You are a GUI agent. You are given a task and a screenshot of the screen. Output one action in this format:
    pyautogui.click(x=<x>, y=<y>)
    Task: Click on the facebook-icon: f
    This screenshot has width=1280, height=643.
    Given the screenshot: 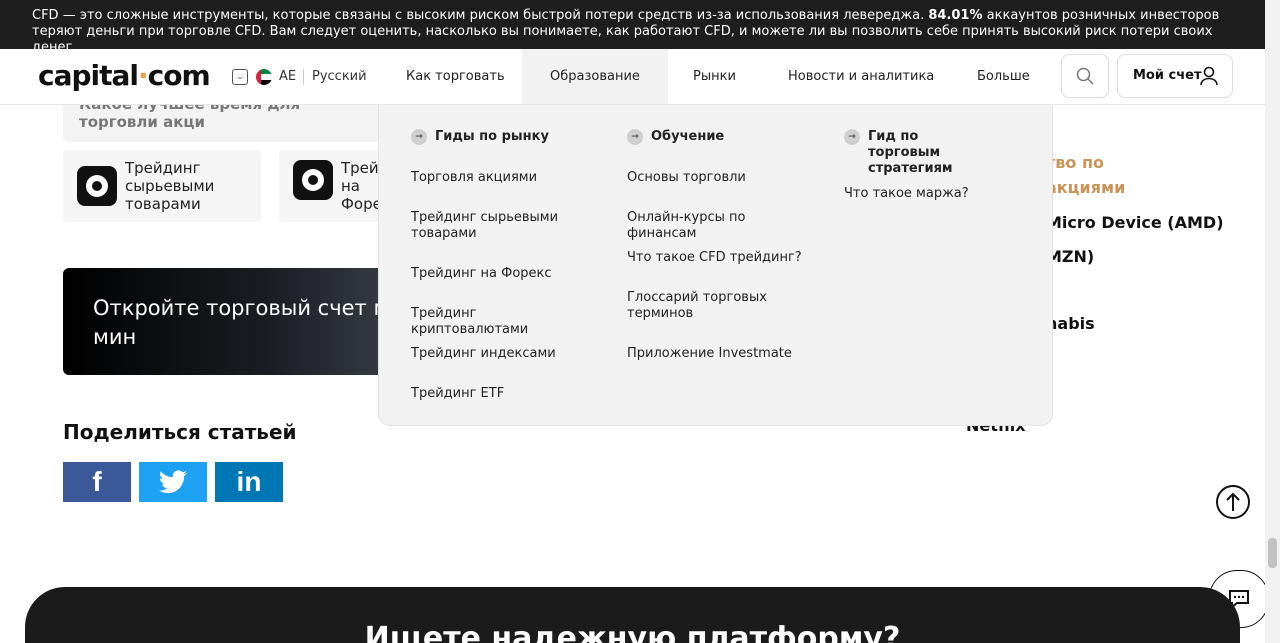 What is the action you would take?
    pyautogui.click(x=97, y=481)
    